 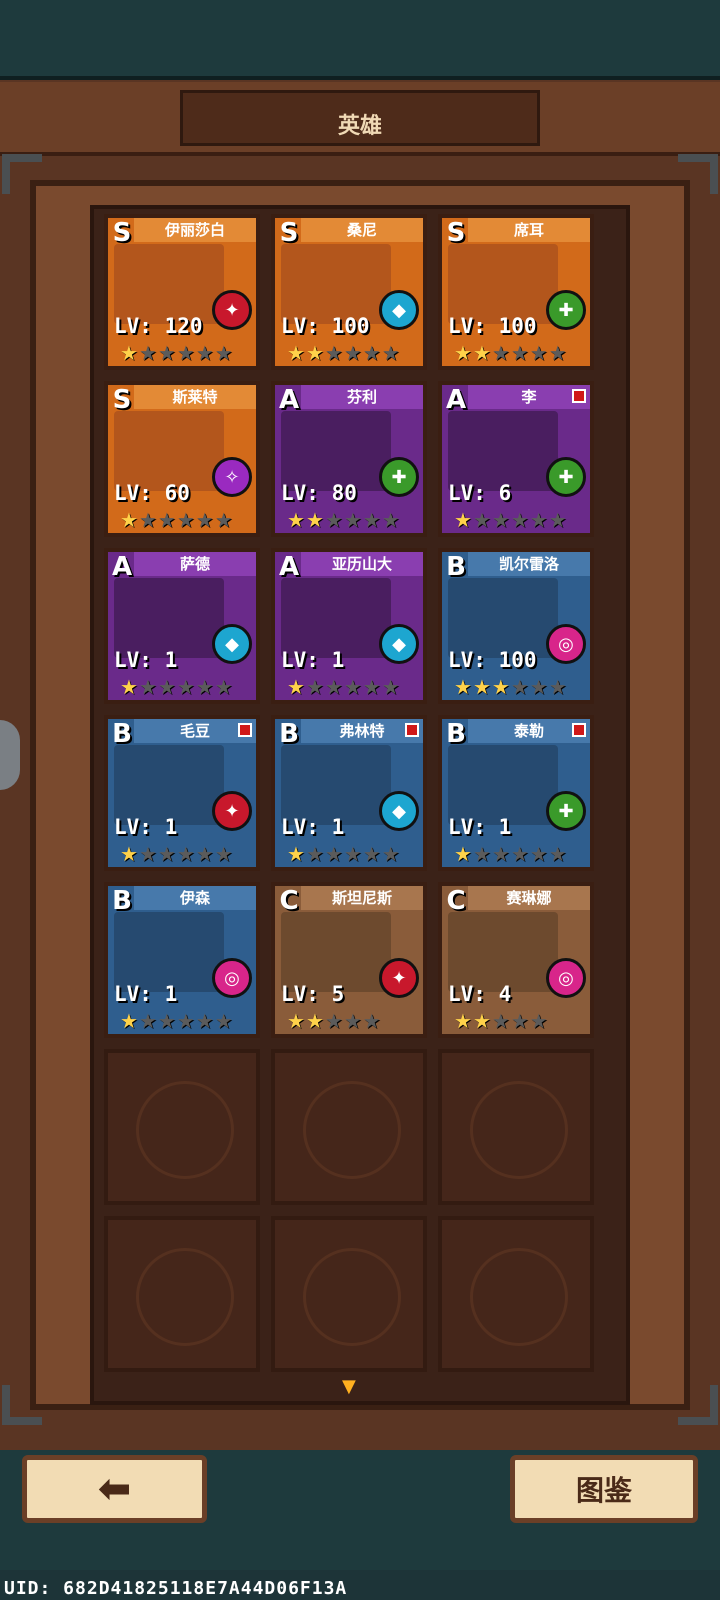 I want to click on purple-element-icon: ✧, so click(x=232, y=477).